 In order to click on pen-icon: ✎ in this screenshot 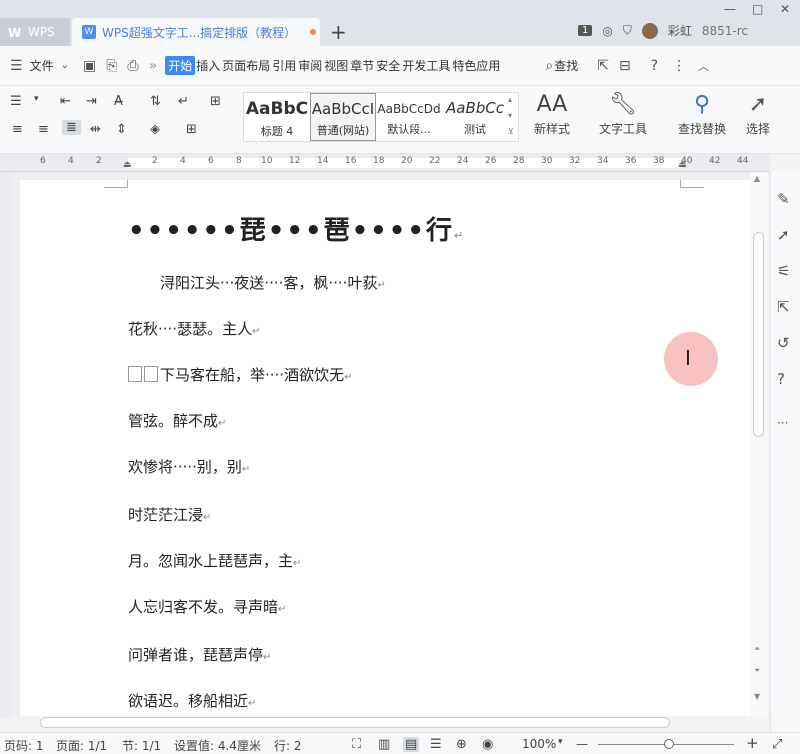, I will do `click(783, 199)`.